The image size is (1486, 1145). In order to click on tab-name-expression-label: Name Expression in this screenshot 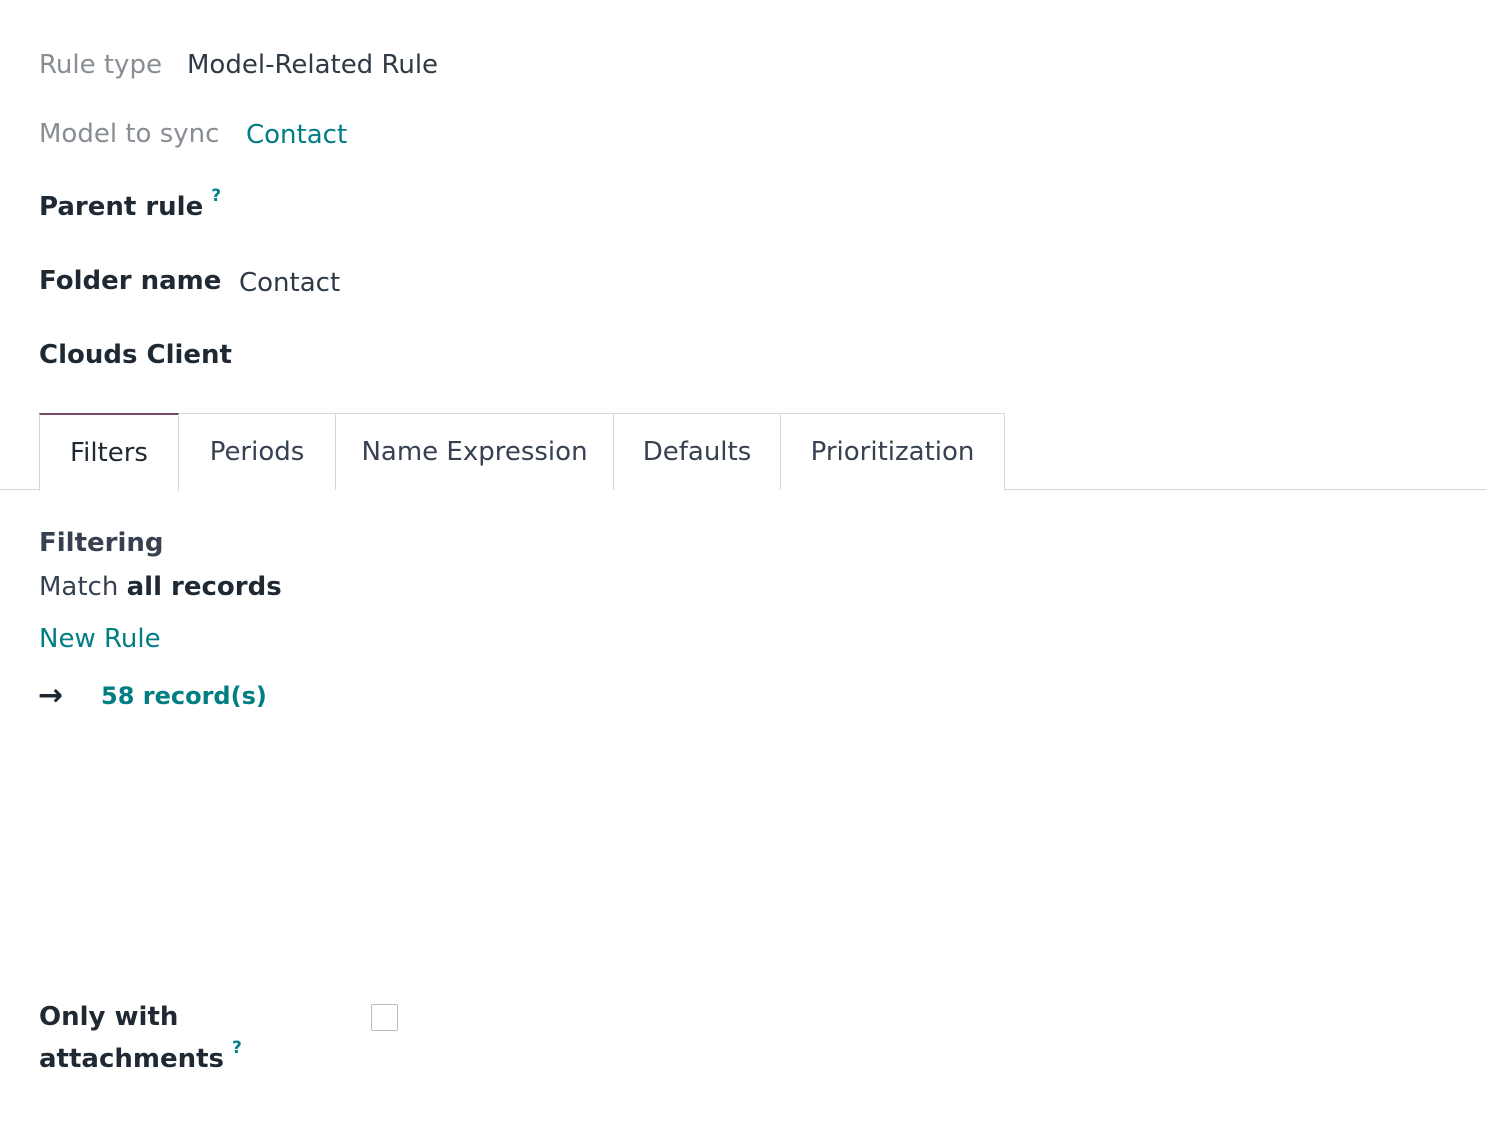, I will do `click(474, 452)`.